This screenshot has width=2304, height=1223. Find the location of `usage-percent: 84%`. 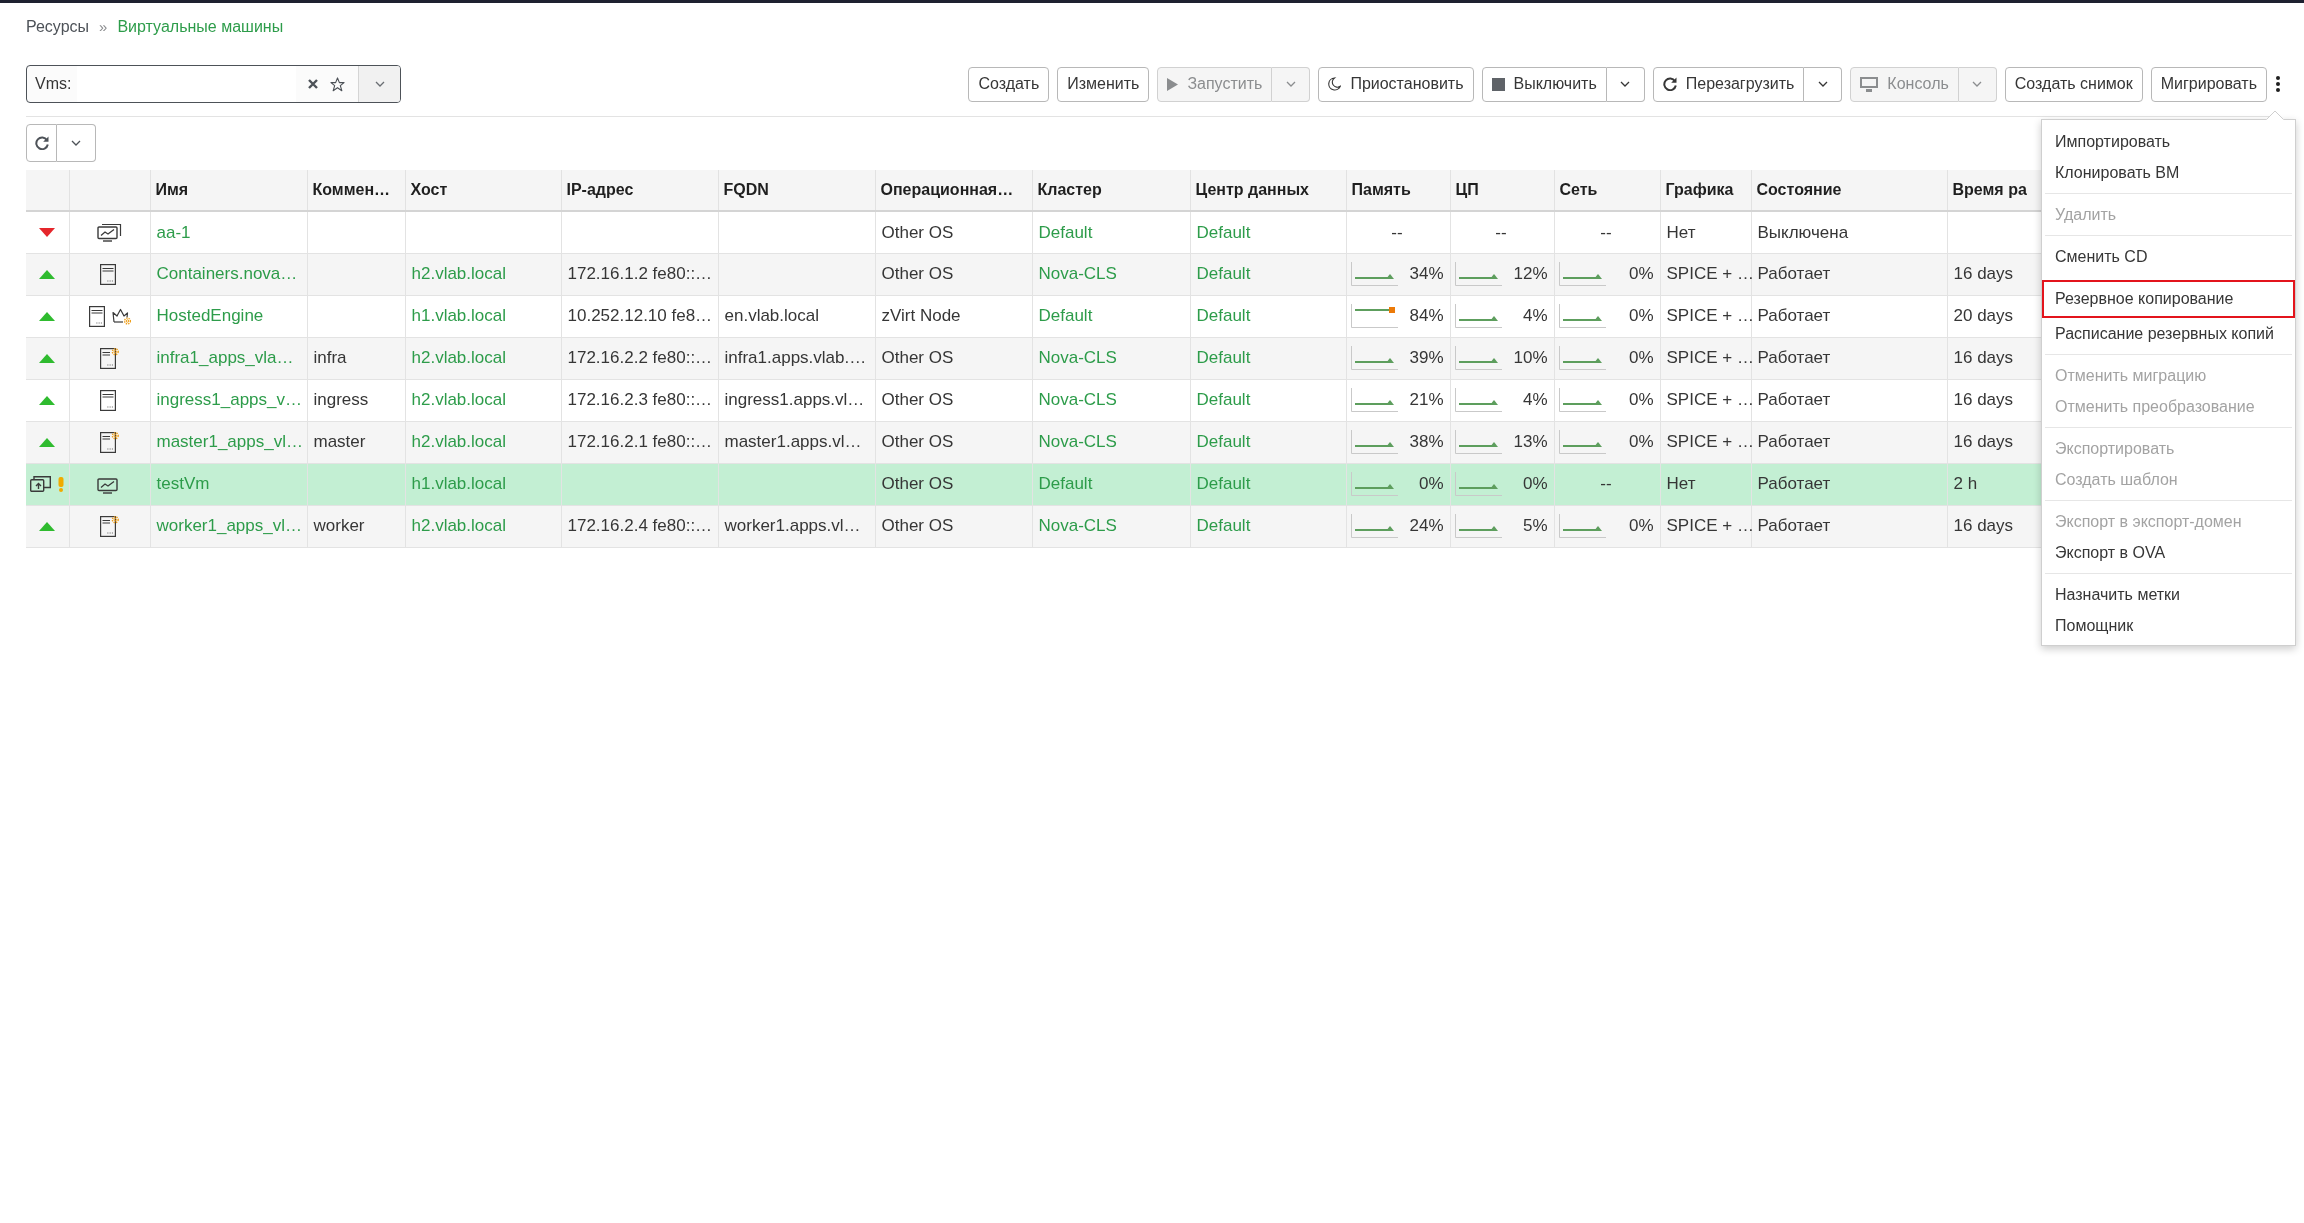

usage-percent: 84% is located at coordinates (1426, 316).